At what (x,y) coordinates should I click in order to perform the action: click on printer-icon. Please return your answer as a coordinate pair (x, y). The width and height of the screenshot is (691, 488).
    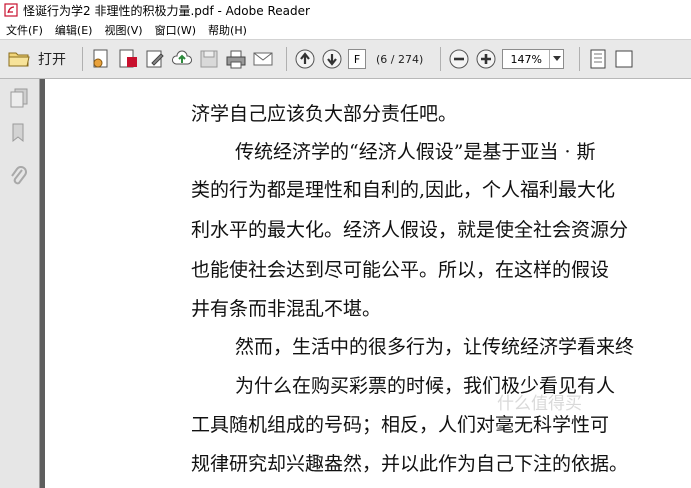
    Looking at the image, I should click on (236, 59).